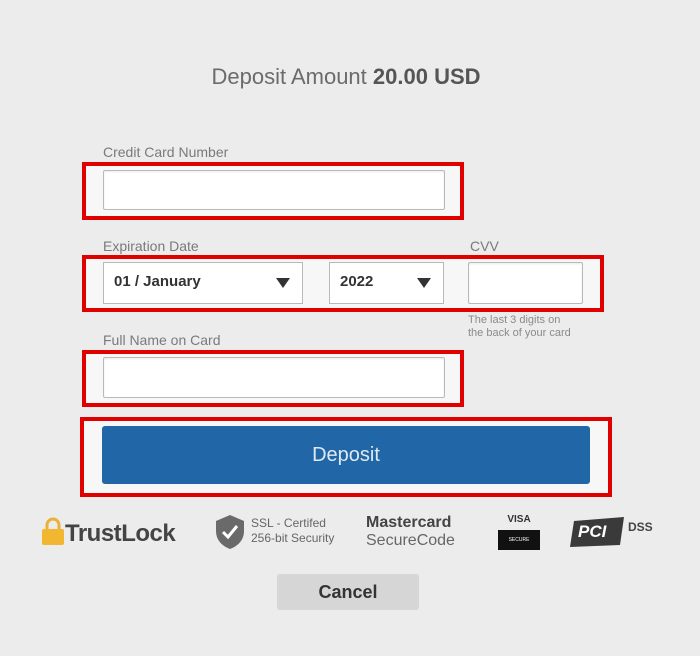 Image resolution: width=700 pixels, height=656 pixels. What do you see at coordinates (426, 76) in the screenshot?
I see `title-amount: 20.00 USD` at bounding box center [426, 76].